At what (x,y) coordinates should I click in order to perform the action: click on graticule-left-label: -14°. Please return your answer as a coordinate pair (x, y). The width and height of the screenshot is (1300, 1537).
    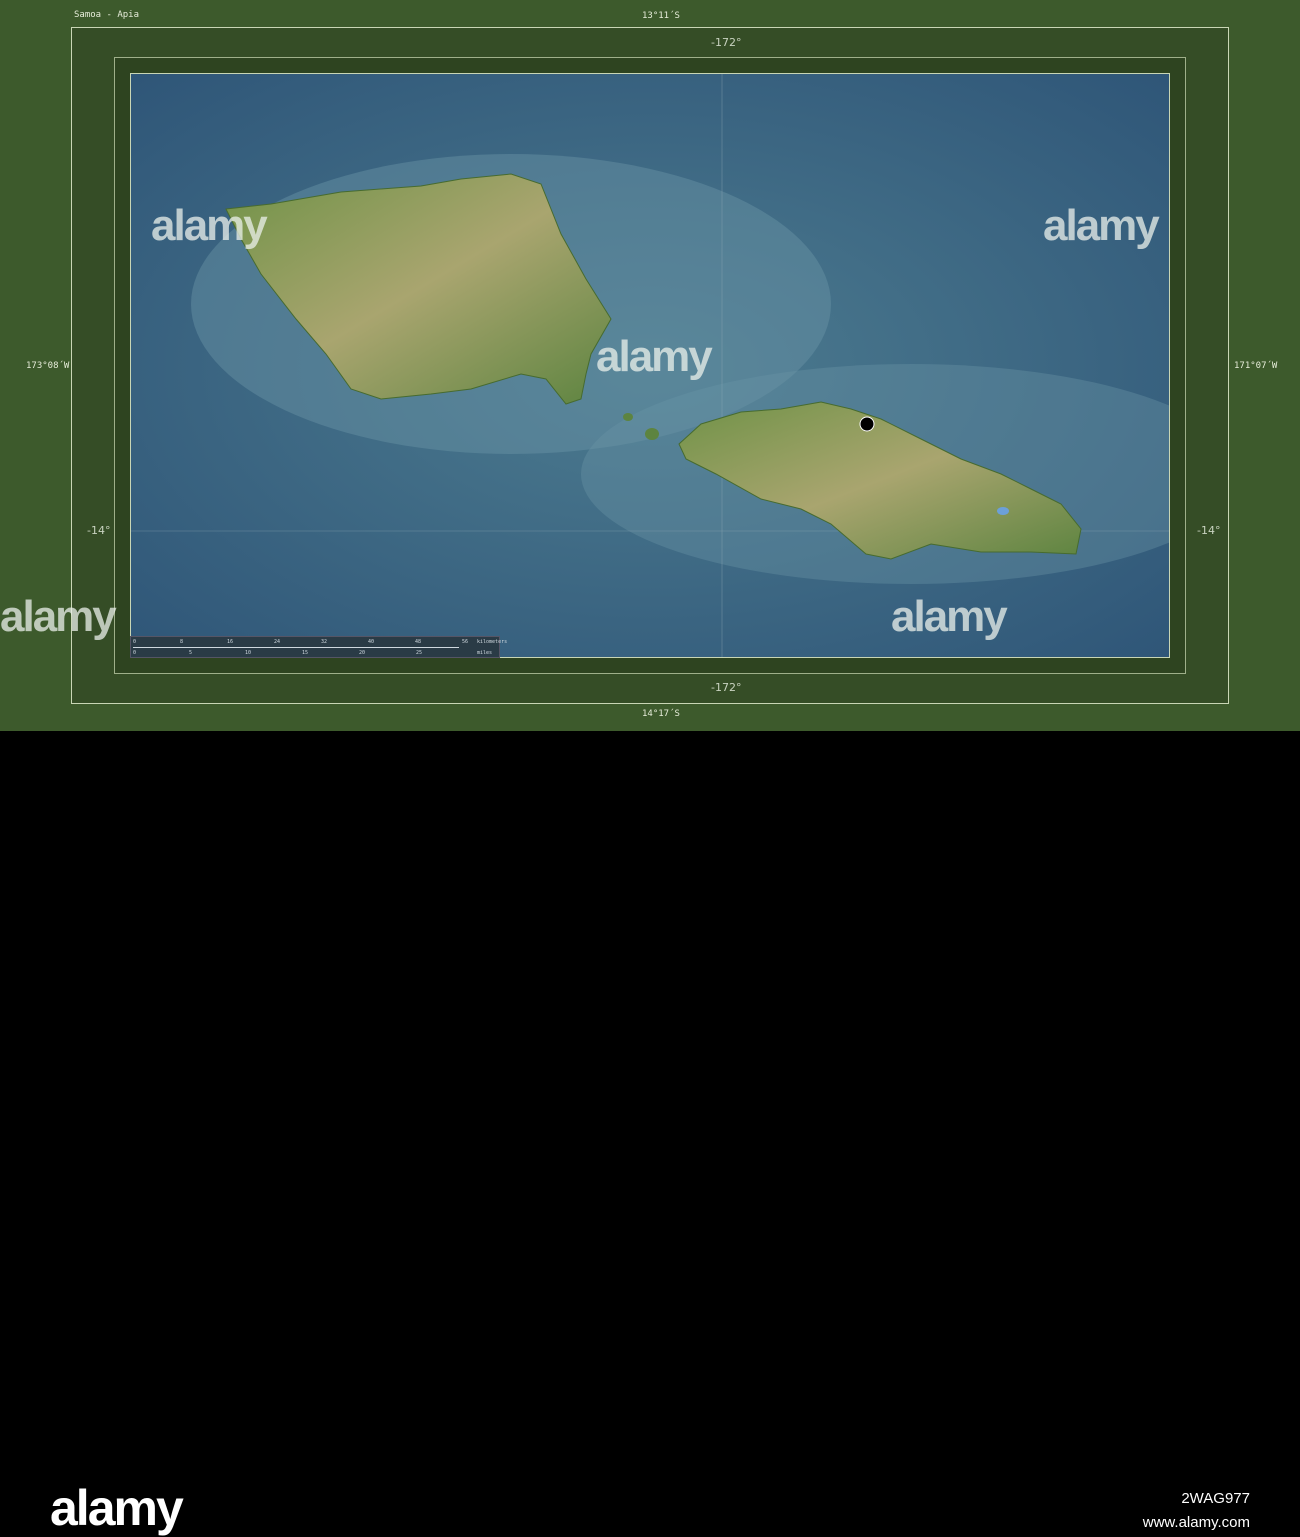
    Looking at the image, I should click on (99, 530).